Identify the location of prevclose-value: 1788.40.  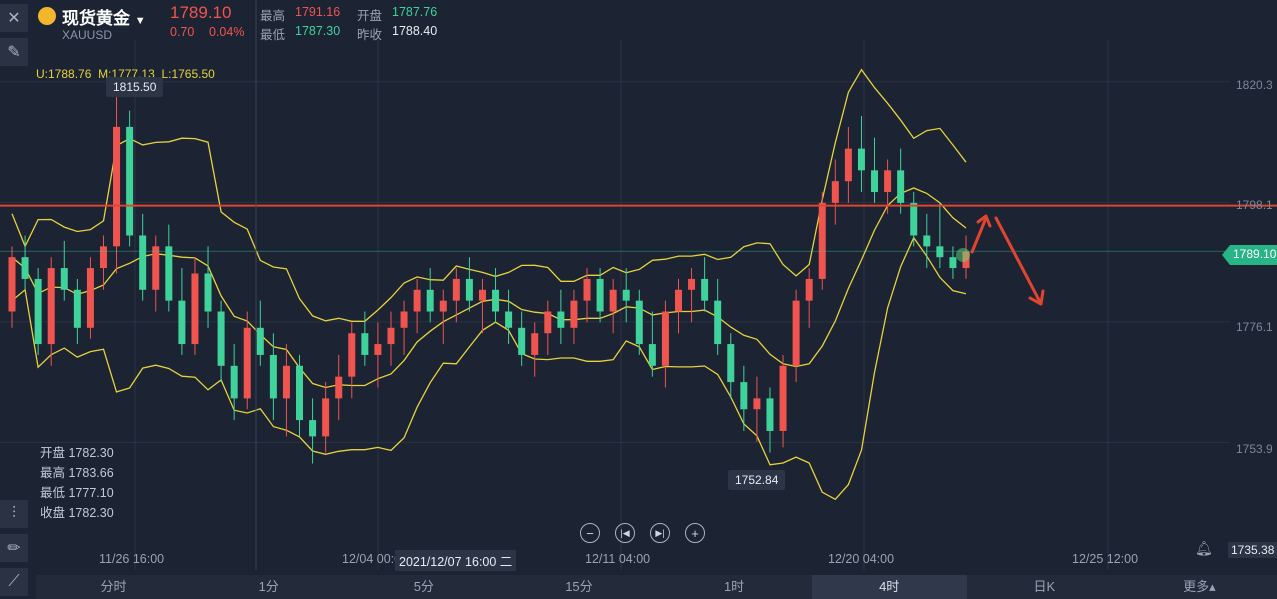
(415, 31).